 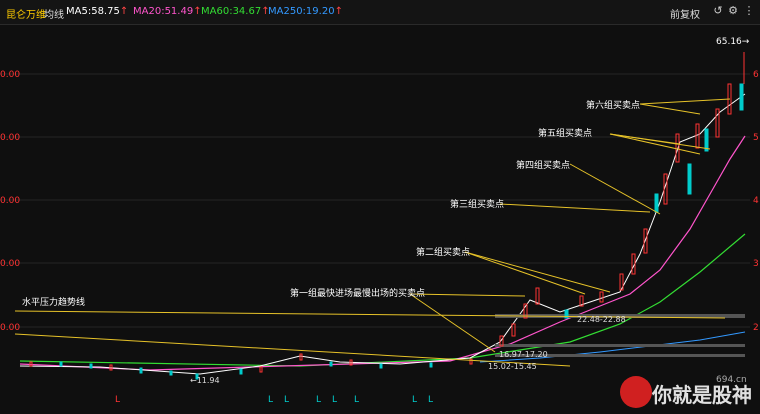 I want to click on stock-name: 昆仑万维, so click(x=26, y=13).